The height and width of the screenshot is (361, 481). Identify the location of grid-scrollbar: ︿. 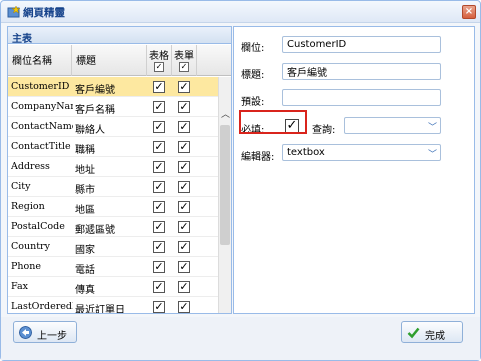
(224, 195).